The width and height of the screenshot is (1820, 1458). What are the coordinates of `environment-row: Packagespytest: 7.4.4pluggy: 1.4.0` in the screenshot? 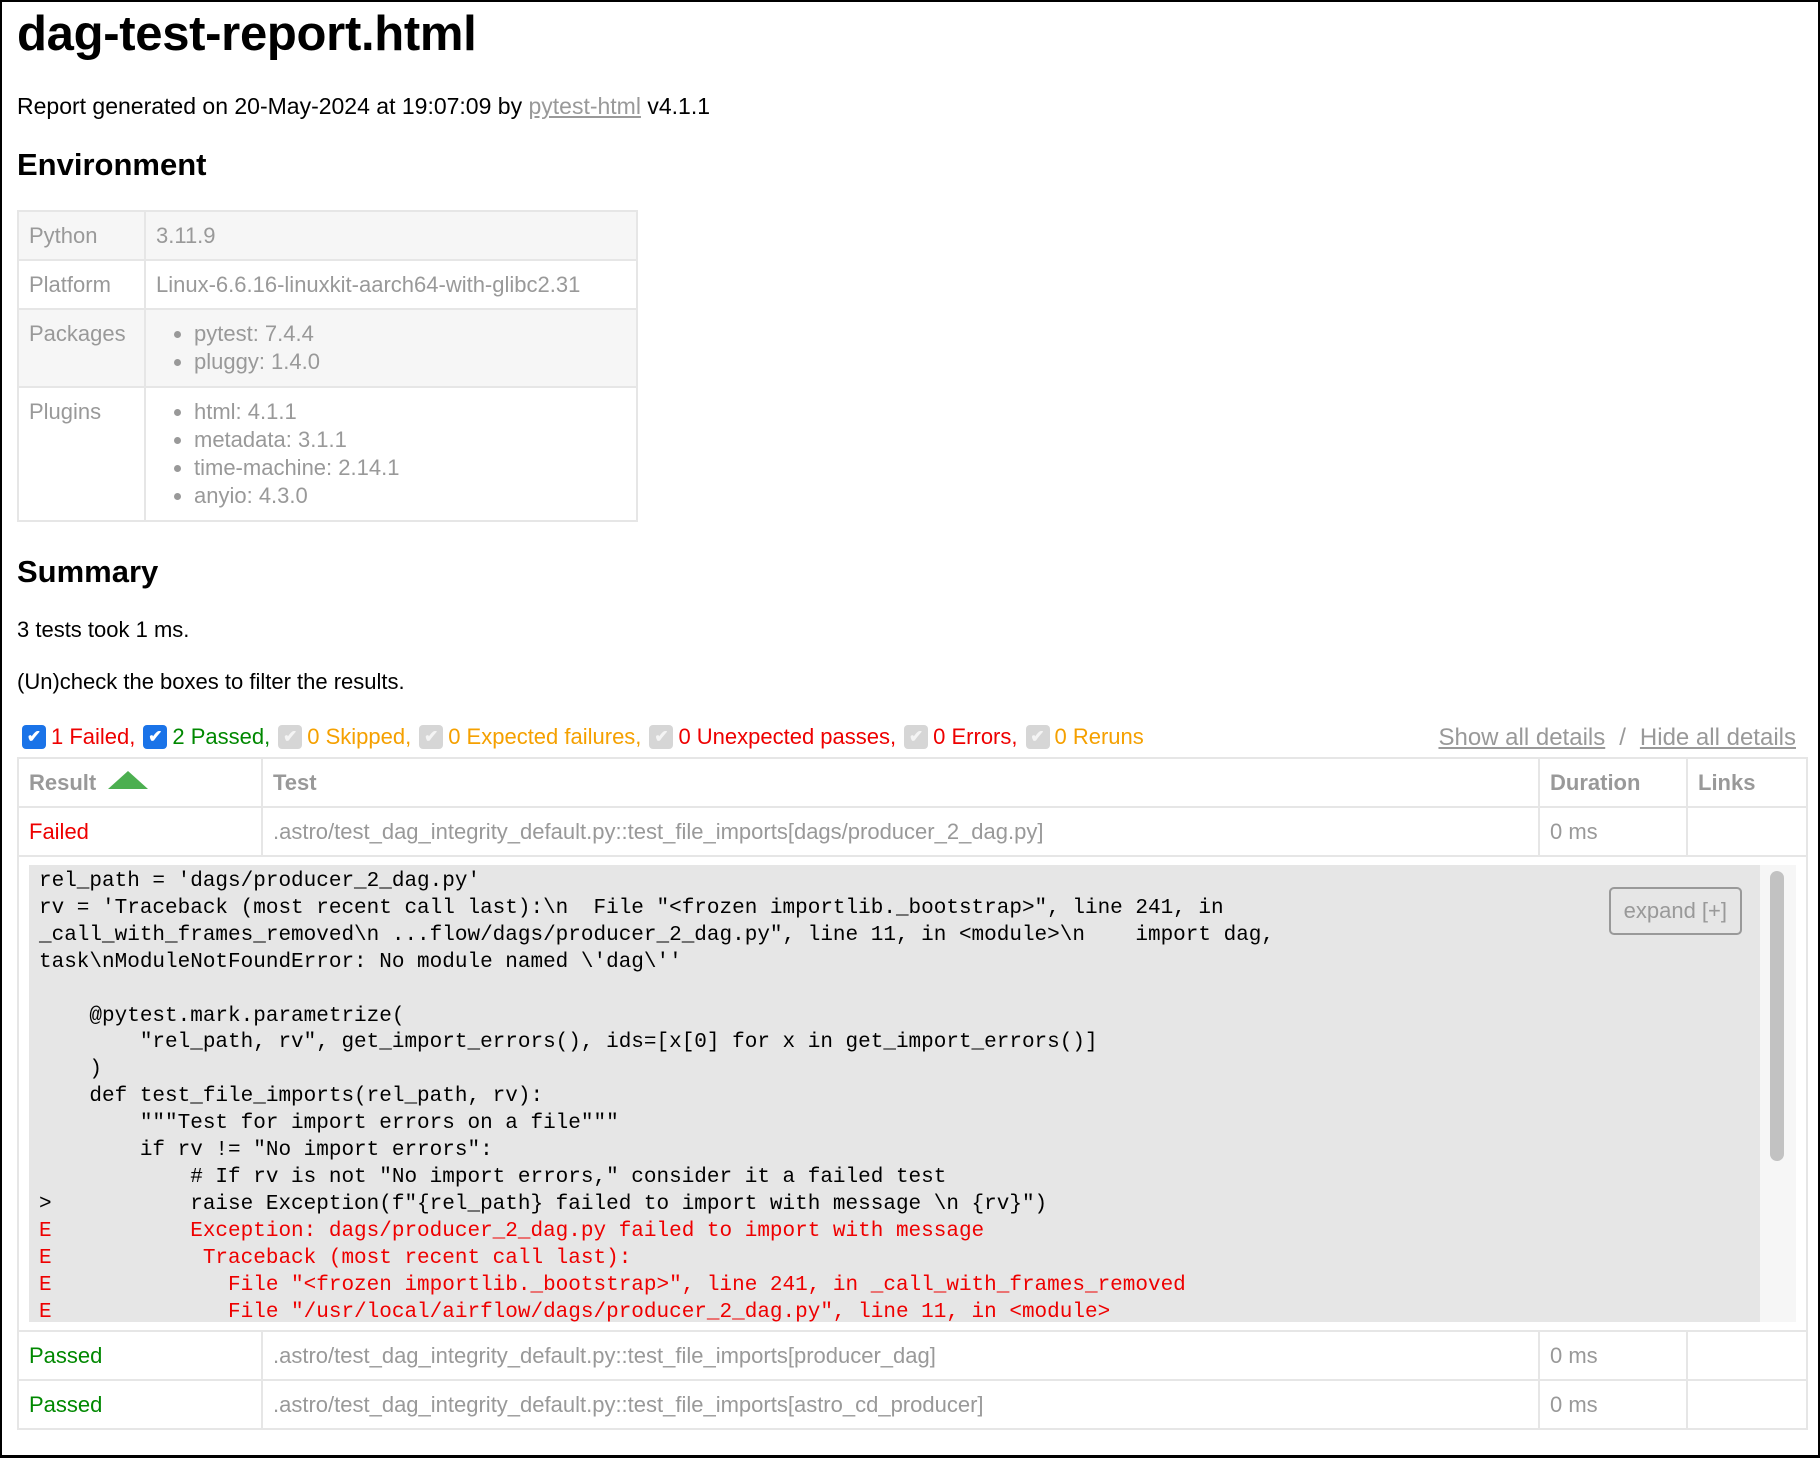 It's located at (327, 348).